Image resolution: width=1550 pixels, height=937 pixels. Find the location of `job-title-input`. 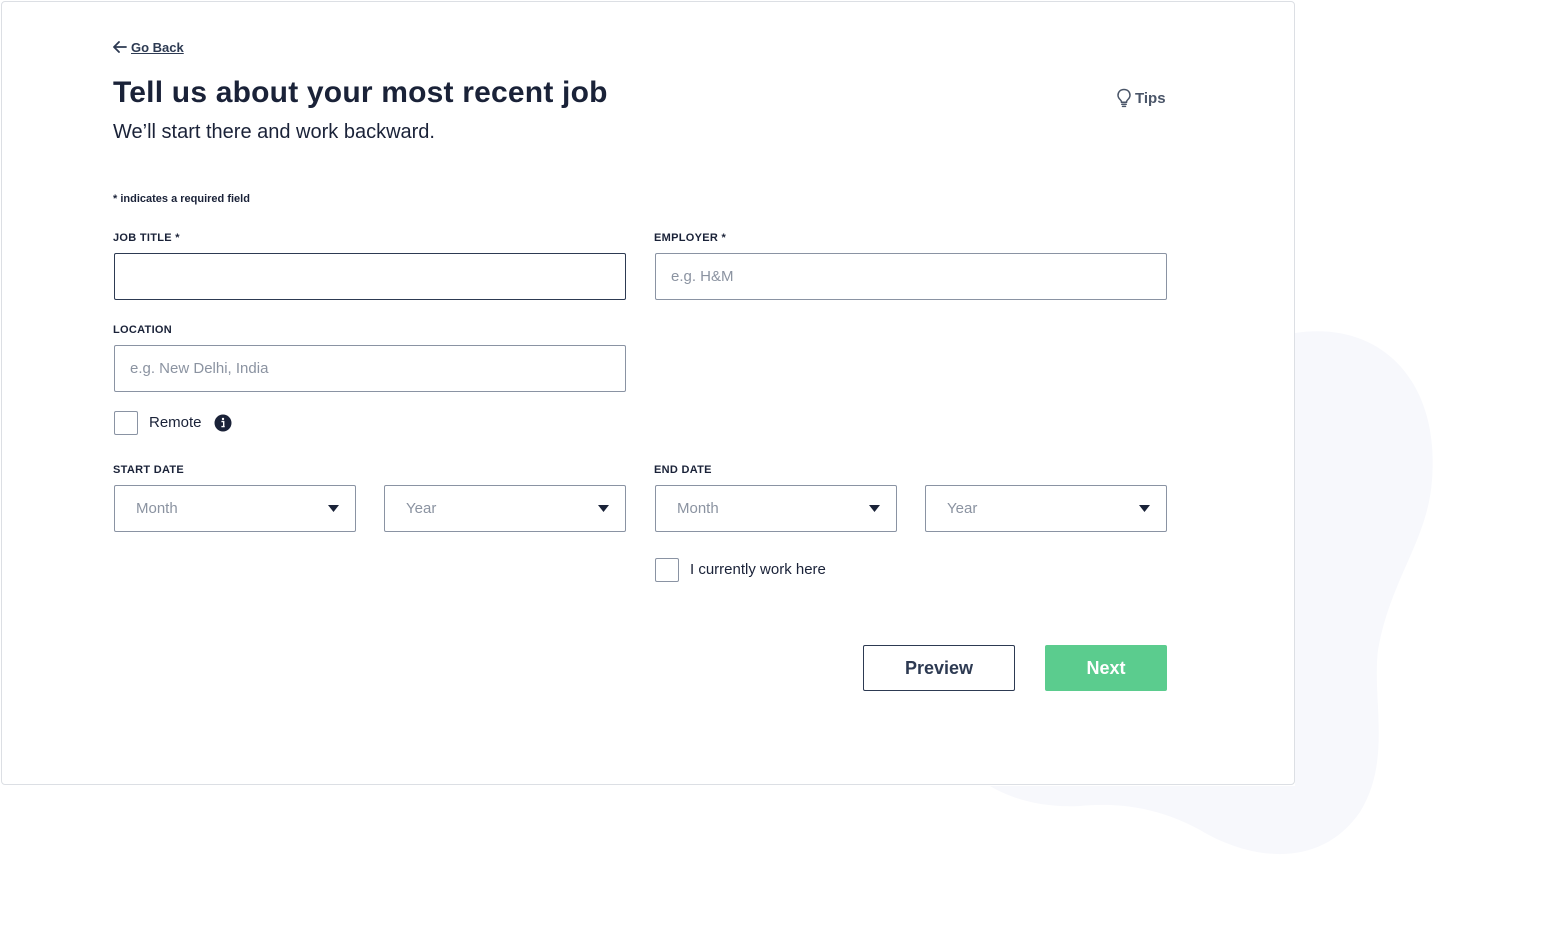

job-title-input is located at coordinates (370, 276).